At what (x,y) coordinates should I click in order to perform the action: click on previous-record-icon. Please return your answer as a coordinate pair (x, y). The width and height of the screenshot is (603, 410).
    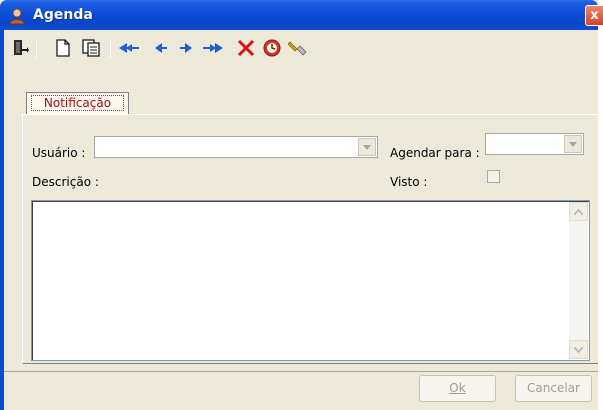
    Looking at the image, I should click on (161, 48).